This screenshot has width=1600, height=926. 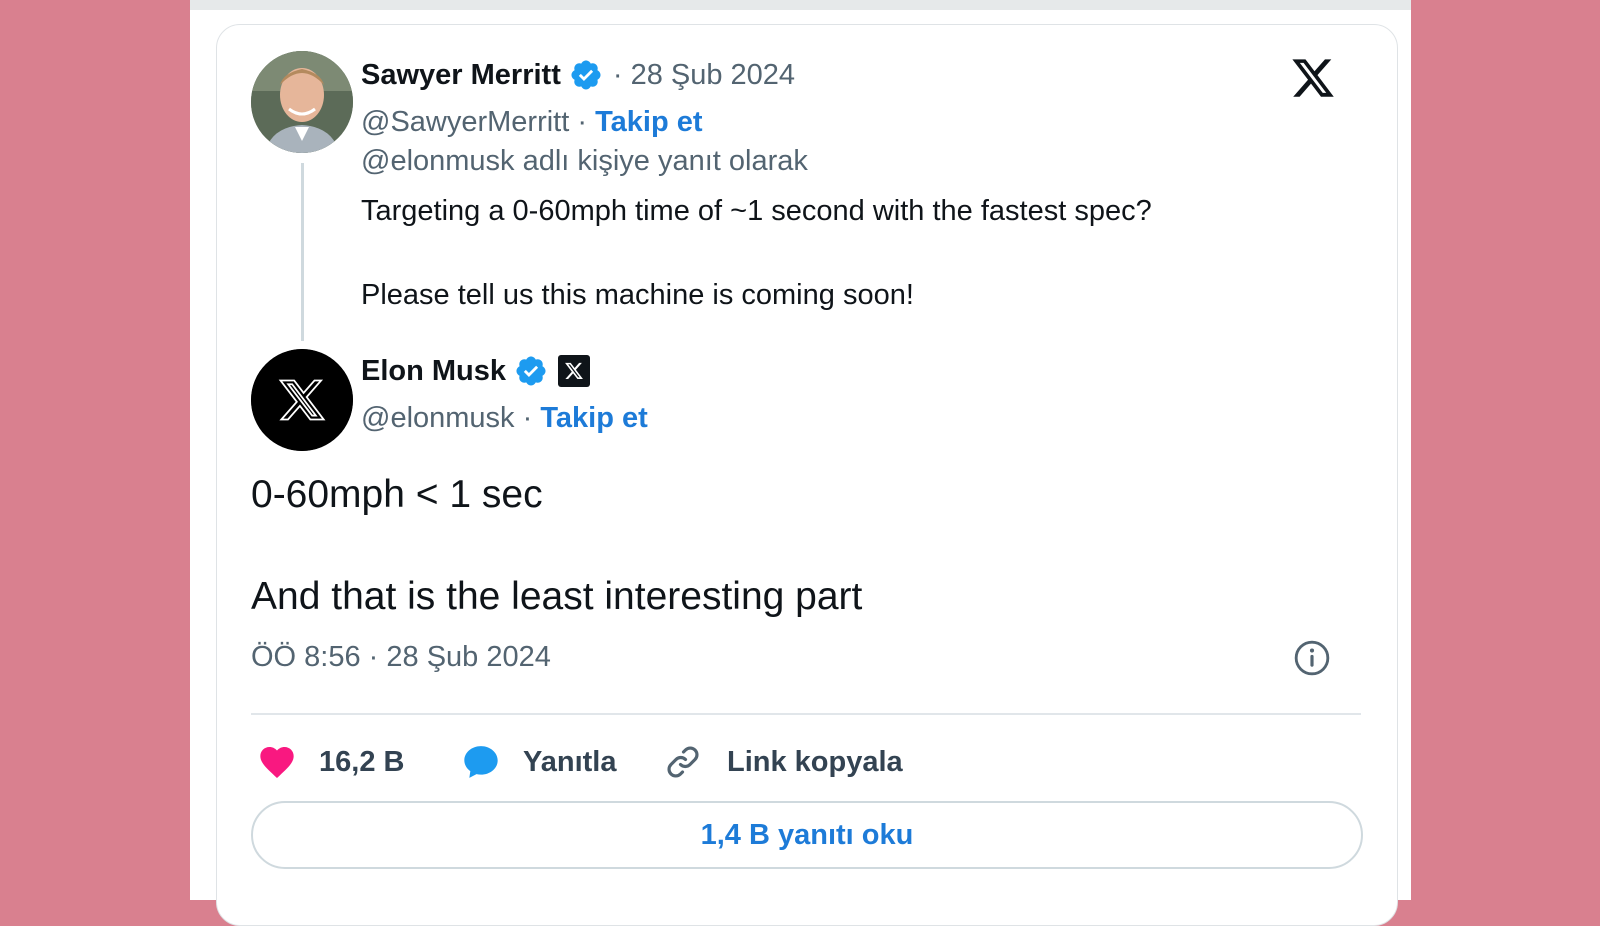 I want to click on tweet-timestamp: ÖÖ 8:56 · 28 Şub 2024, so click(x=401, y=657).